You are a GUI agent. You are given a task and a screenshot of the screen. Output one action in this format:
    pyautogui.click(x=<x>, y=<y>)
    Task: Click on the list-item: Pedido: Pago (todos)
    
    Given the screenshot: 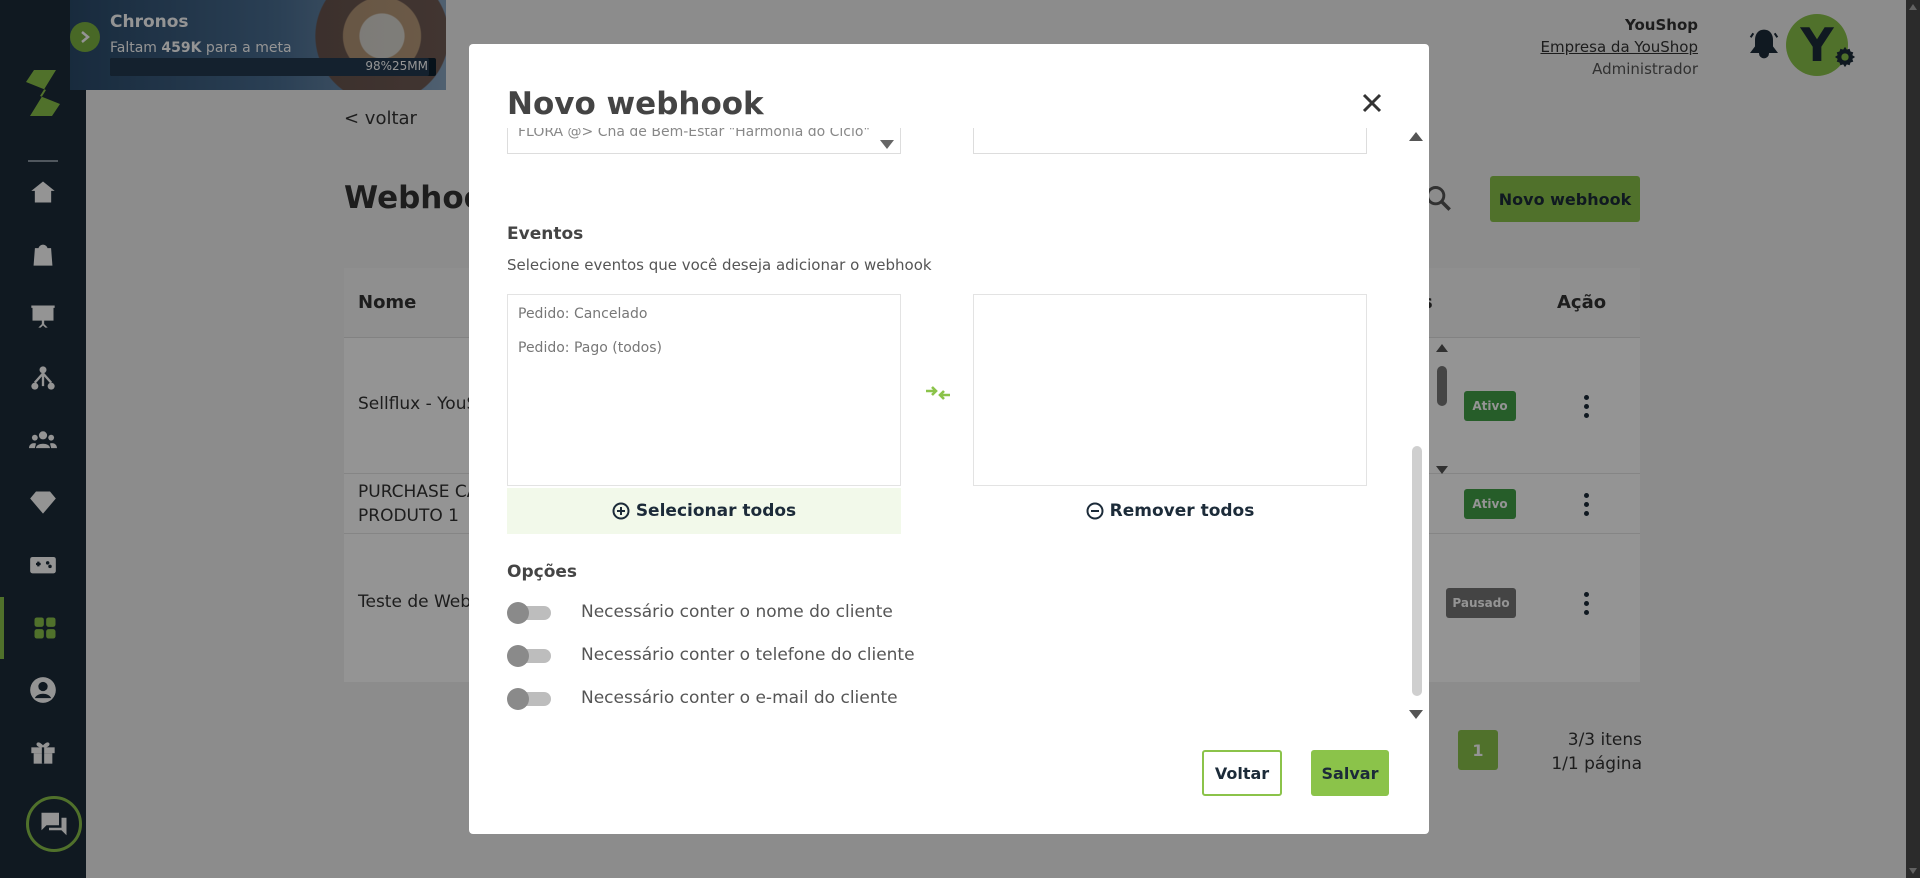 What is the action you would take?
    pyautogui.click(x=704, y=348)
    